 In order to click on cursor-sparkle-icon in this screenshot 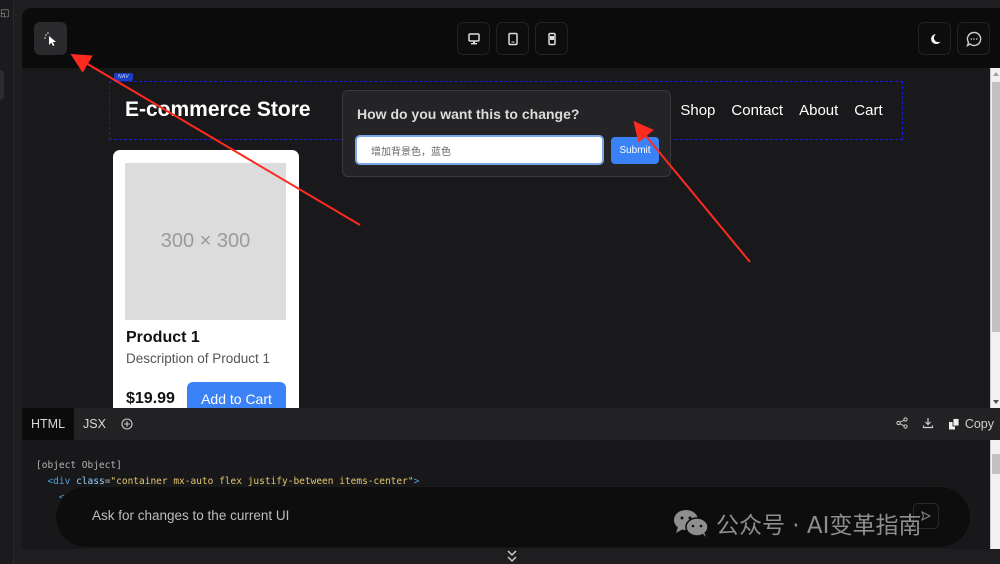, I will do `click(49, 38)`.